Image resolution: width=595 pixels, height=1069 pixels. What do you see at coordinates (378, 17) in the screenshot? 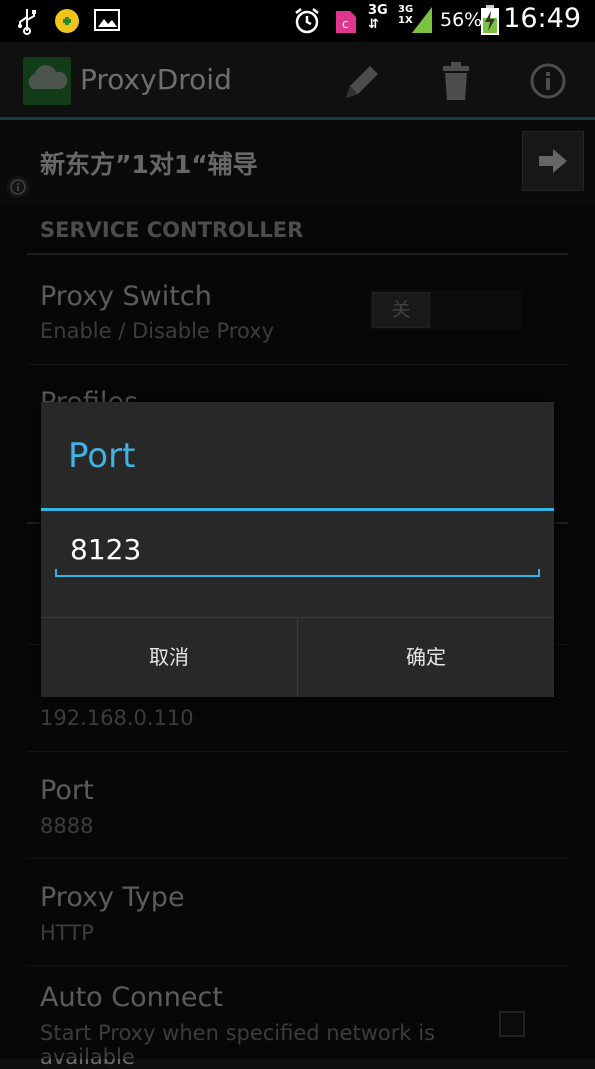
I see `network-type-label: 3G ⇵` at bounding box center [378, 17].